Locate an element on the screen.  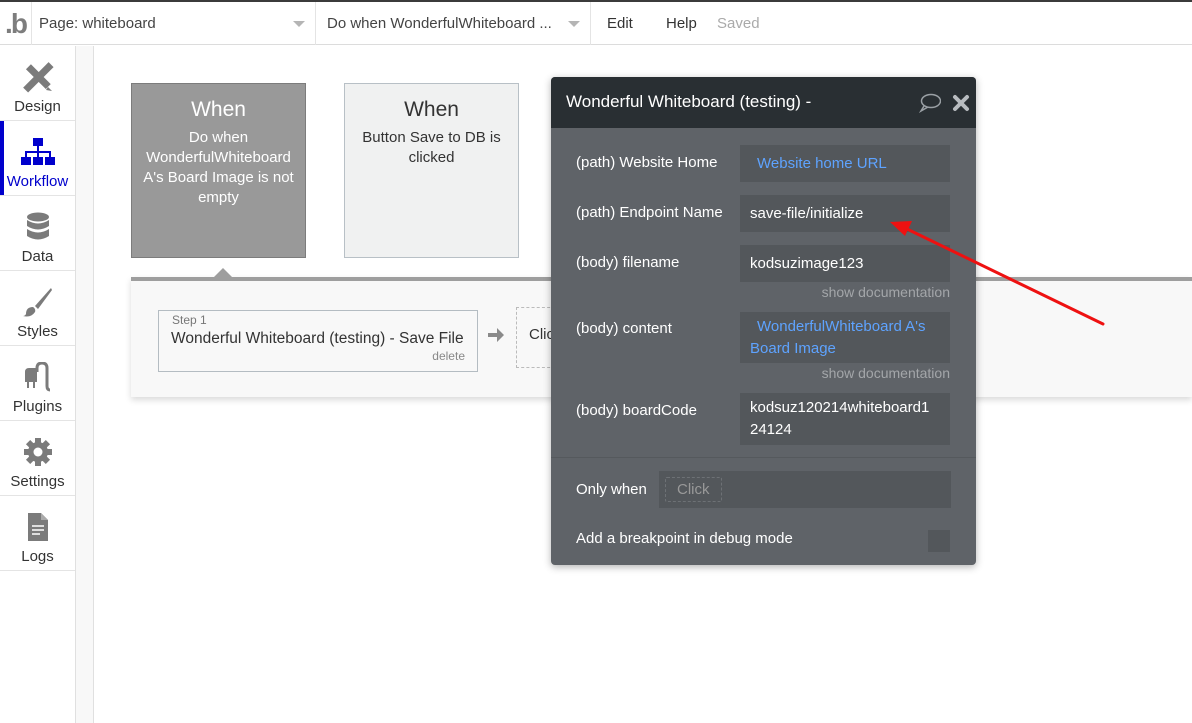
database-icon is located at coordinates (38, 227).